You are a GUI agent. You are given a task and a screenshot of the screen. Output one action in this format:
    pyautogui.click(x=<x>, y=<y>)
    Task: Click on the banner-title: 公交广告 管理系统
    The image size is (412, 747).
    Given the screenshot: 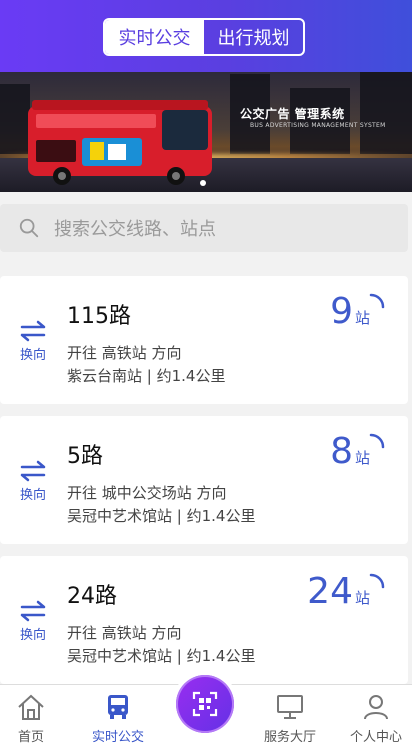 What is the action you would take?
    pyautogui.click(x=292, y=114)
    